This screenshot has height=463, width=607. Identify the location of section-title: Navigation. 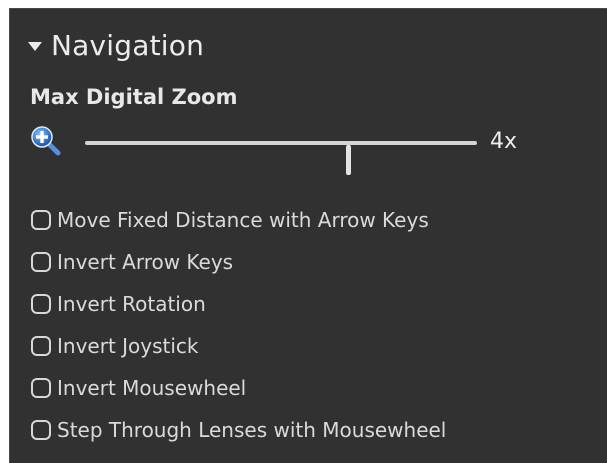
(128, 45).